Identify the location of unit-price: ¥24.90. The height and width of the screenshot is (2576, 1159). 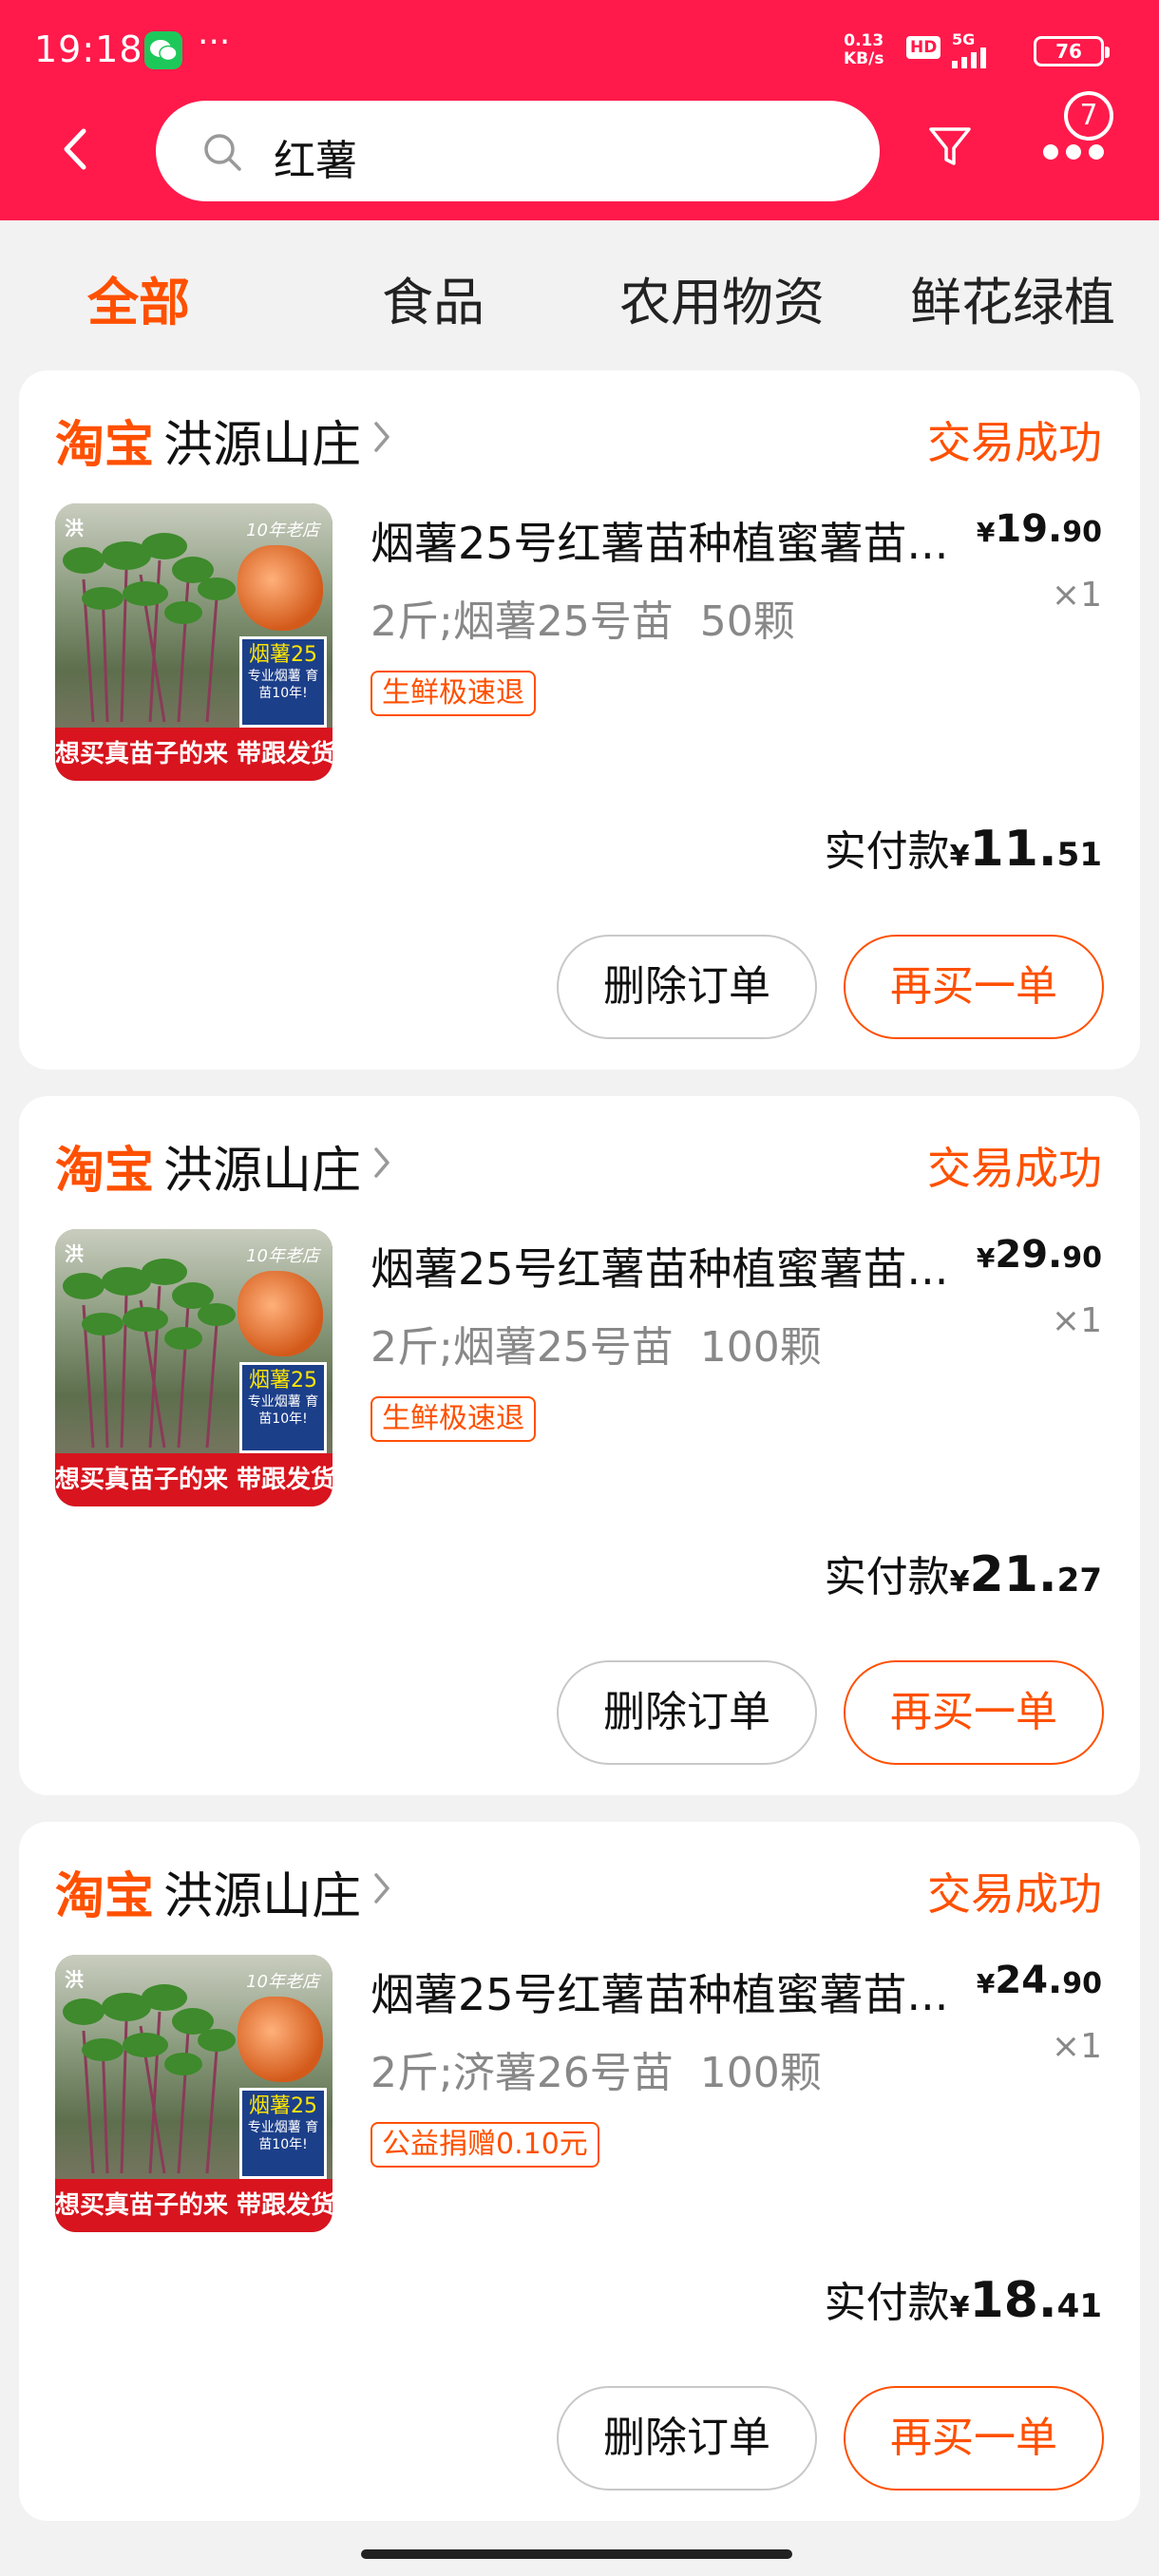
(1039, 1981).